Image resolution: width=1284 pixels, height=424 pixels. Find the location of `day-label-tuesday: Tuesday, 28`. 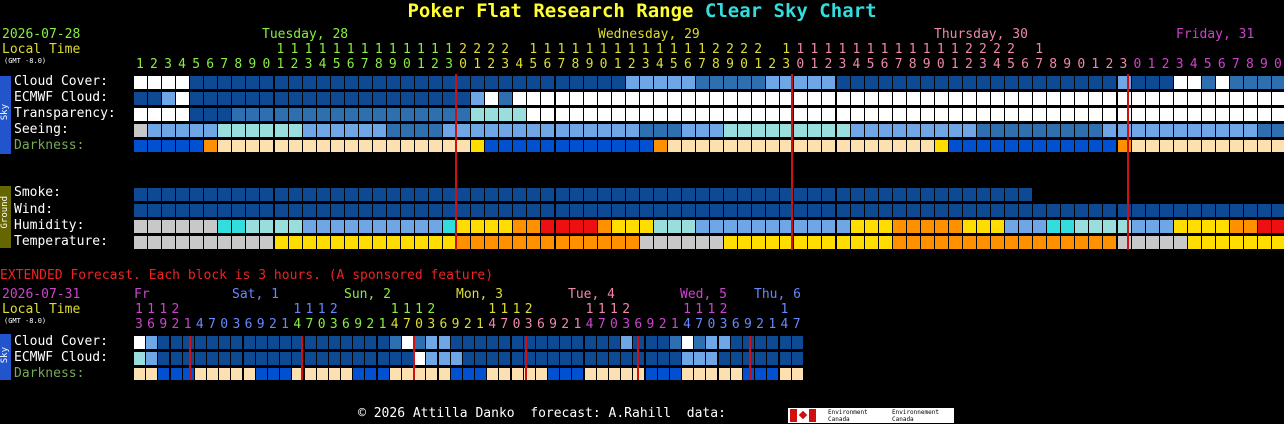

day-label-tuesday: Tuesday, 28 is located at coordinates (305, 34).